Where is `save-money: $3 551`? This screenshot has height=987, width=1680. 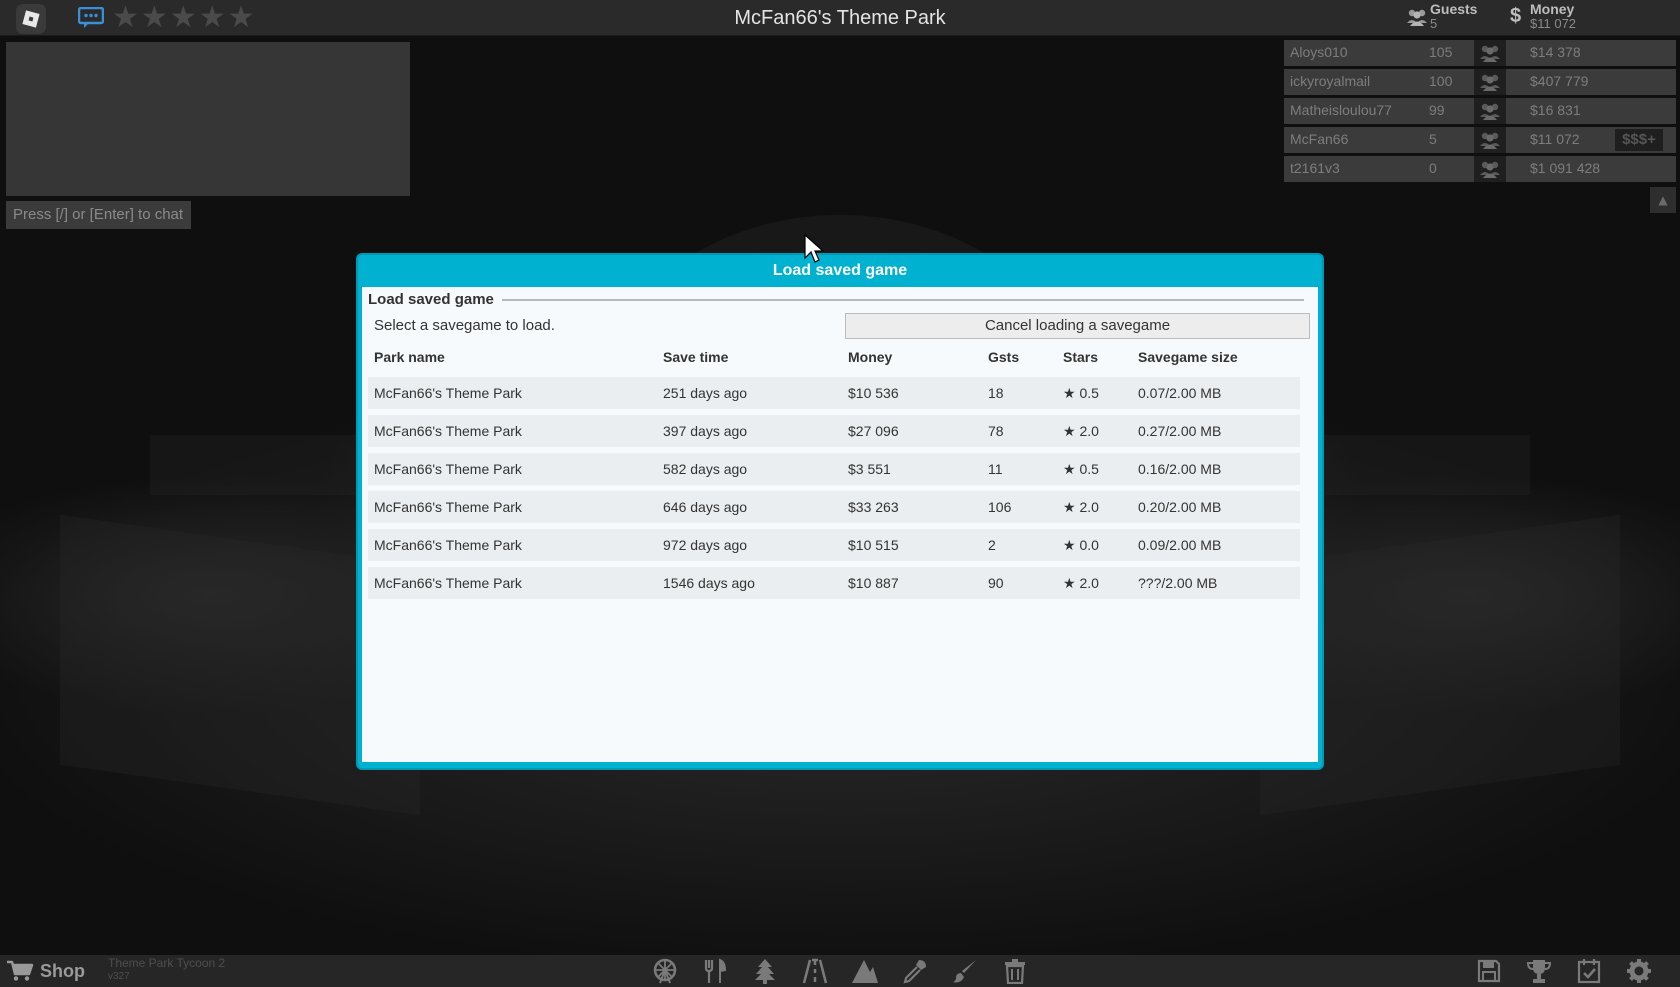
save-money: $3 551 is located at coordinates (869, 469).